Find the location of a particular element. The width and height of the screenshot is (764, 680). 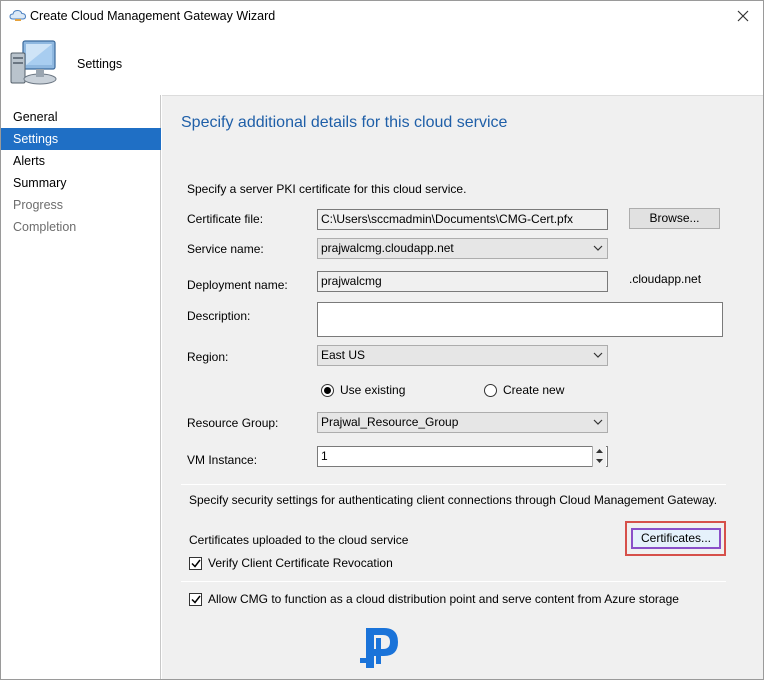

service-name-dropdown: prajwalcmg.cloudapp.net is located at coordinates (462, 248).